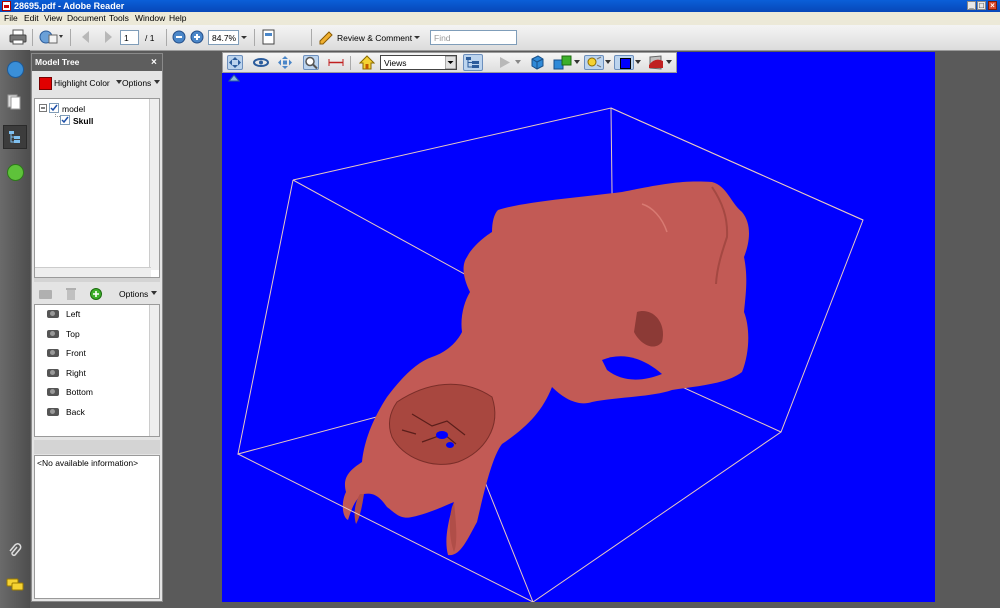 Image resolution: width=1000 pixels, height=608 pixels. I want to click on main-toolbar: 1 / 1 84.7% Review & Comment Find, so click(500, 48).